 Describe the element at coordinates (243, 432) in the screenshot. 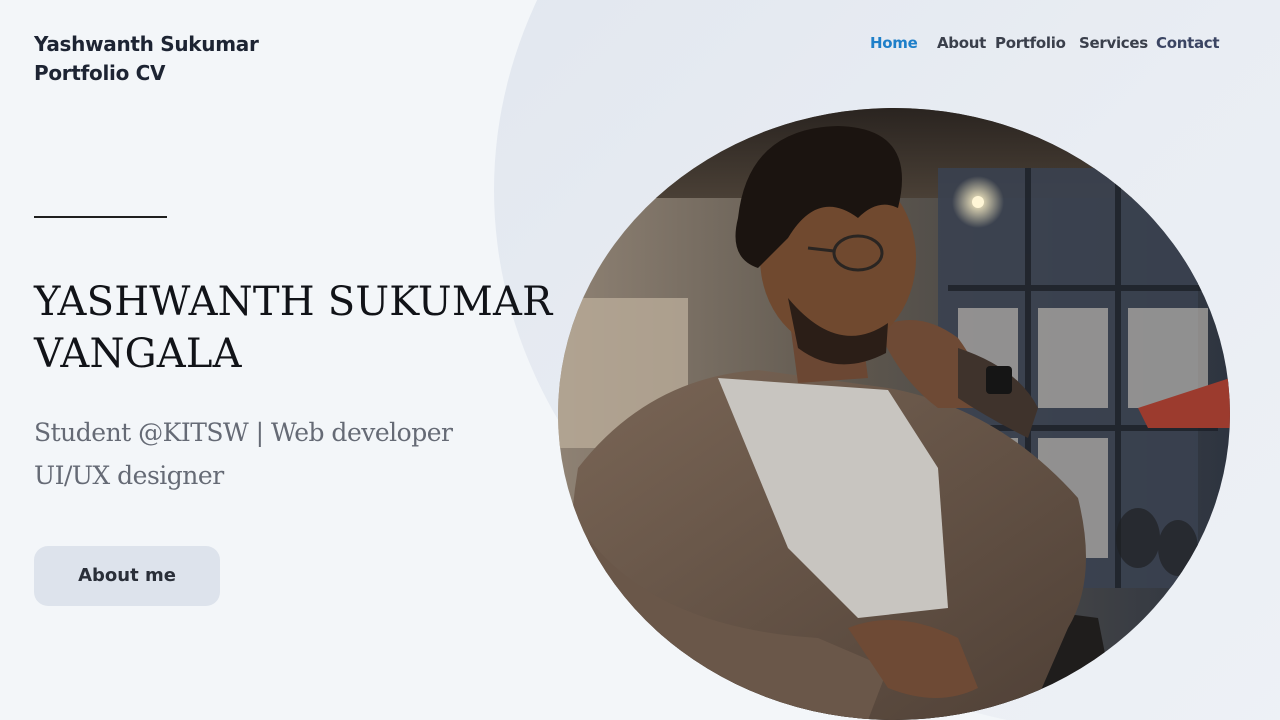

I see `tagline-line1: Student @KITSW | Web developer` at that location.